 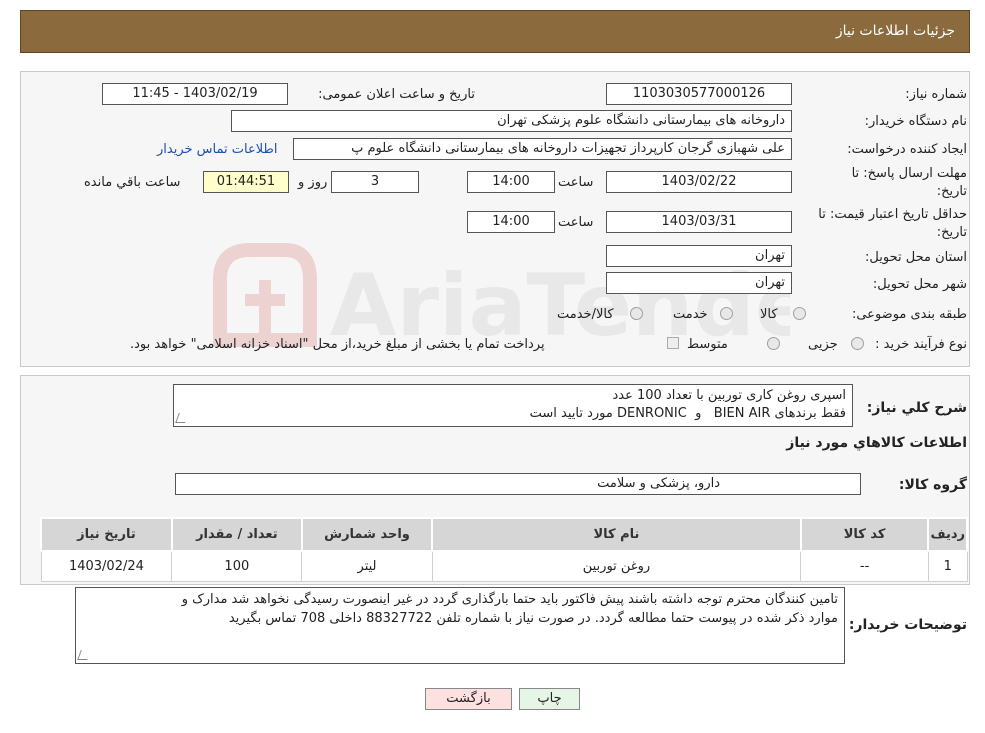 What do you see at coordinates (916, 408) in the screenshot?
I see `description-label: شرح کلي نياز:` at bounding box center [916, 408].